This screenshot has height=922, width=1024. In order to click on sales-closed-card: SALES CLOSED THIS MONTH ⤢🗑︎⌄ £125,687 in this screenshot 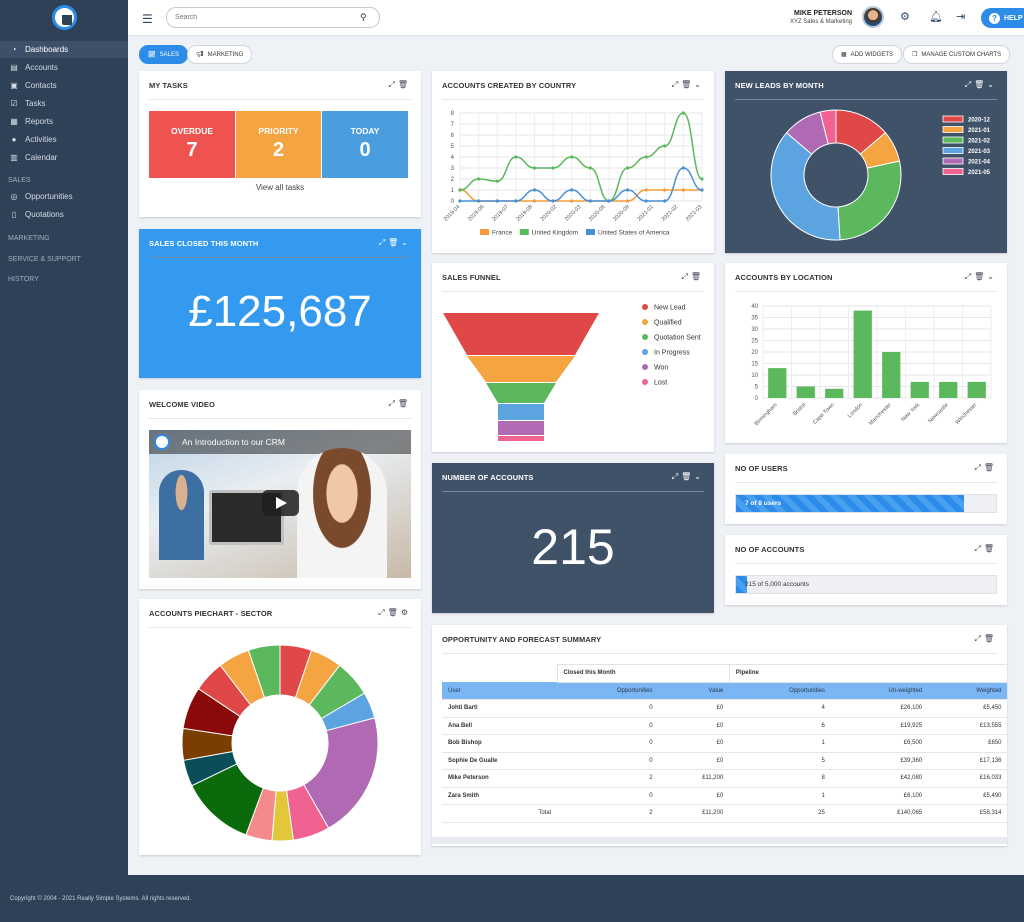, I will do `click(280, 303)`.